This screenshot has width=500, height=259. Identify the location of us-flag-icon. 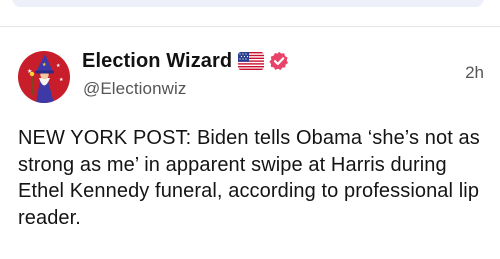
(251, 61).